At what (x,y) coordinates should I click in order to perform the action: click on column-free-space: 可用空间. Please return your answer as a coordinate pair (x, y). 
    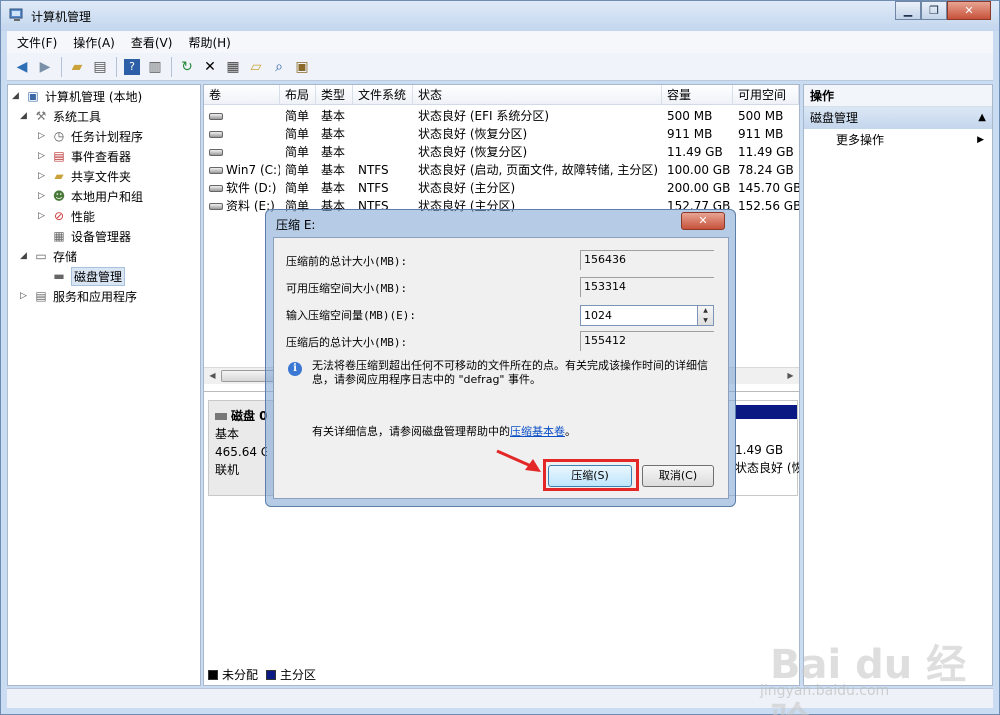
    Looking at the image, I should click on (766, 95).